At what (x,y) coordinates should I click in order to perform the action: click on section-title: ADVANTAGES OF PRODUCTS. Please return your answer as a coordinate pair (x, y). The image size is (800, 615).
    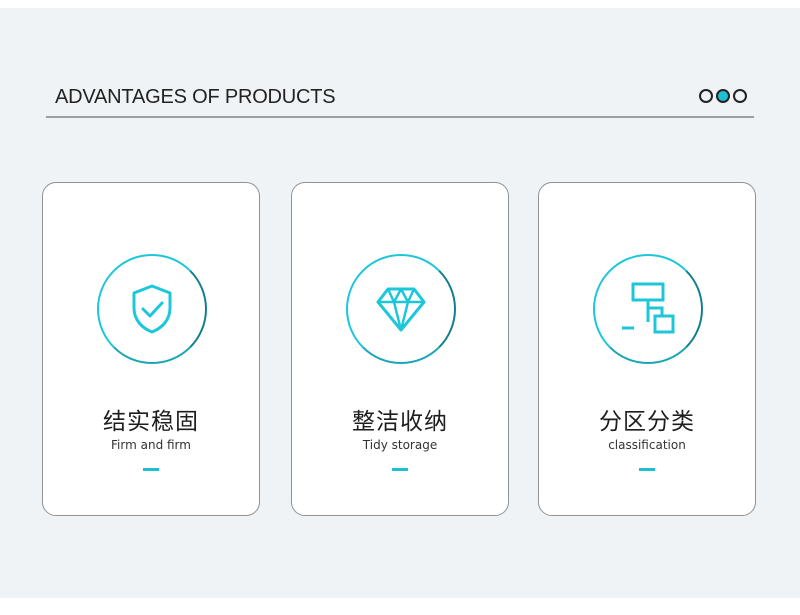
    Looking at the image, I should click on (195, 97).